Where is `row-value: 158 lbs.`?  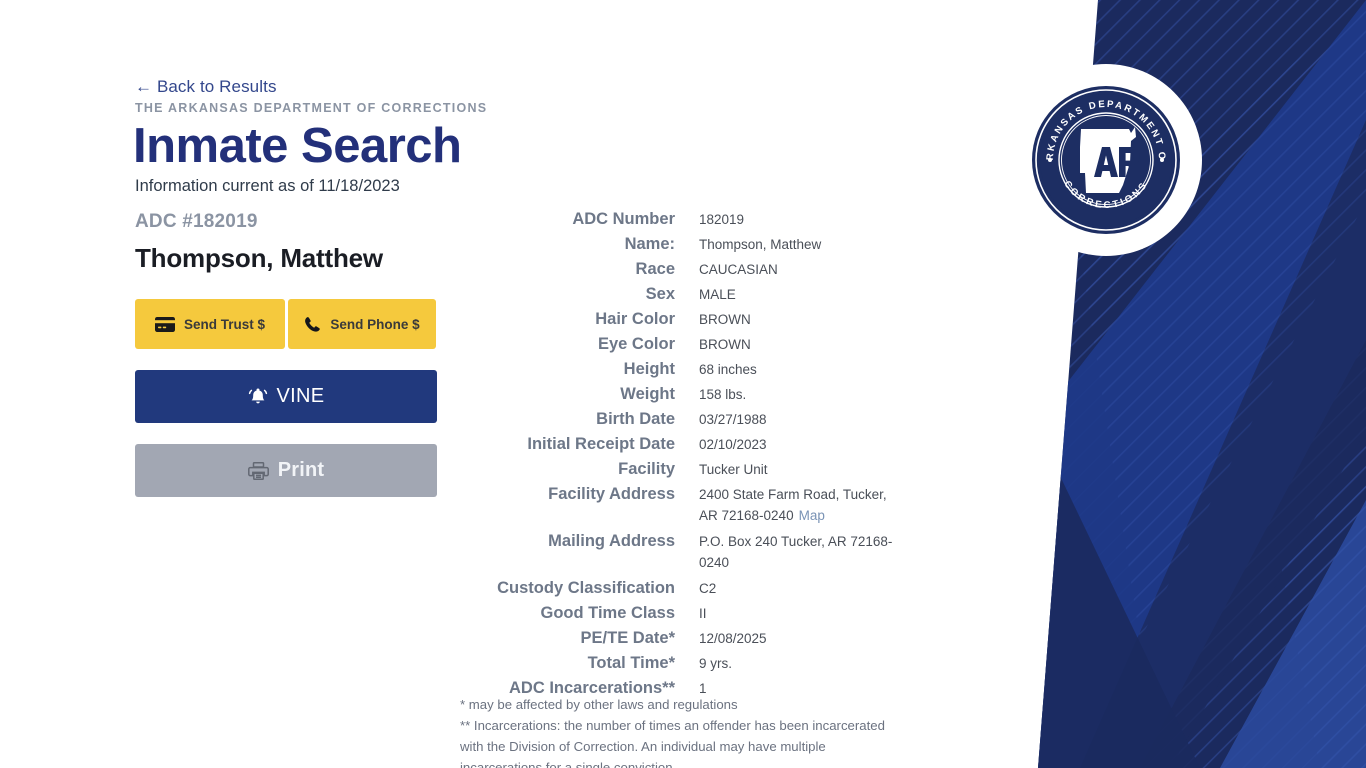 row-value: 158 lbs. is located at coordinates (723, 394).